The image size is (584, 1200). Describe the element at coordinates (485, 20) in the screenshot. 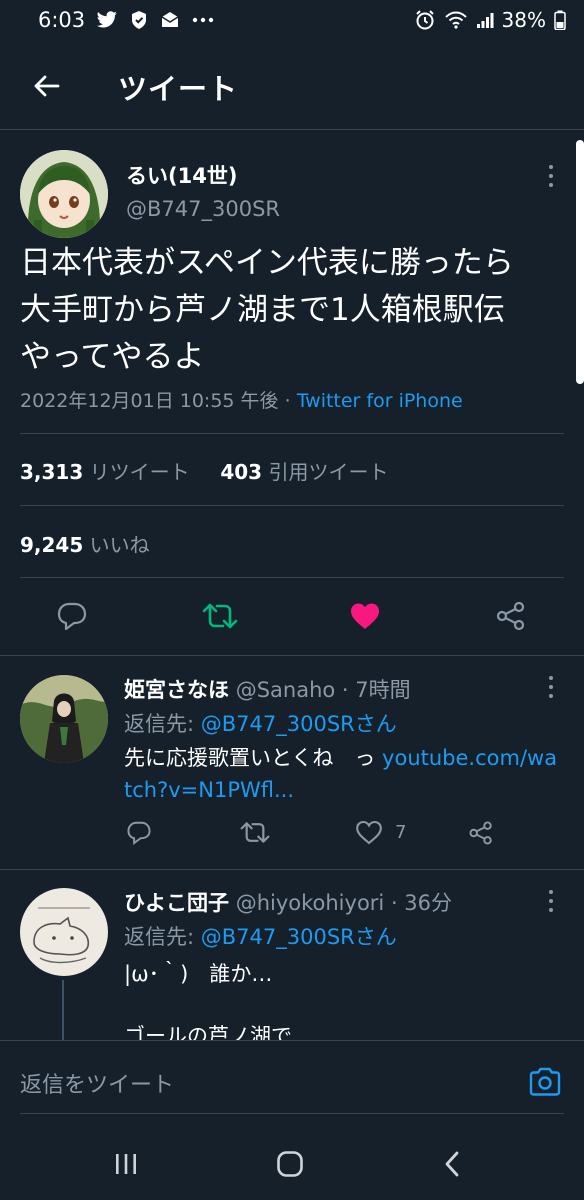

I see `signal-icon` at that location.